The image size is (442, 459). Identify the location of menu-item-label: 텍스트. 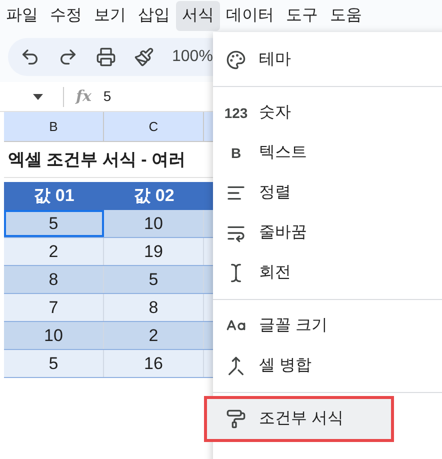
(283, 153).